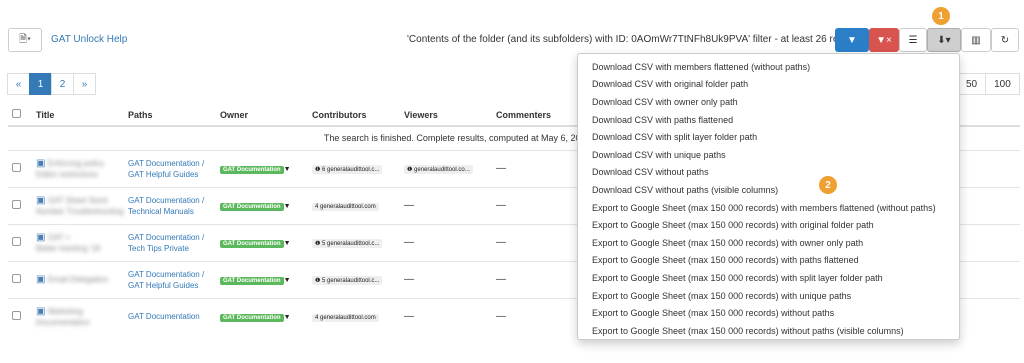  I want to click on help-link: GAT Unlock Help, so click(89, 39).